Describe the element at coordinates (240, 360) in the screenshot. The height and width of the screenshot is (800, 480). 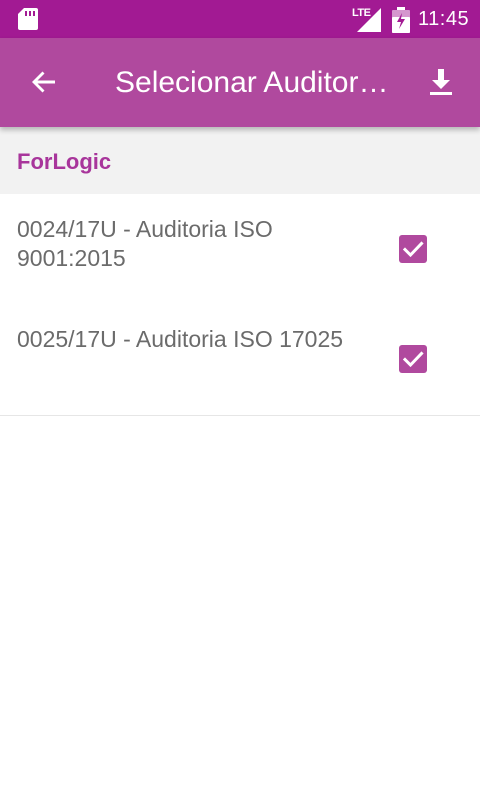
I see `list-item: 0025/17U - Auditoria ISO 17025` at that location.